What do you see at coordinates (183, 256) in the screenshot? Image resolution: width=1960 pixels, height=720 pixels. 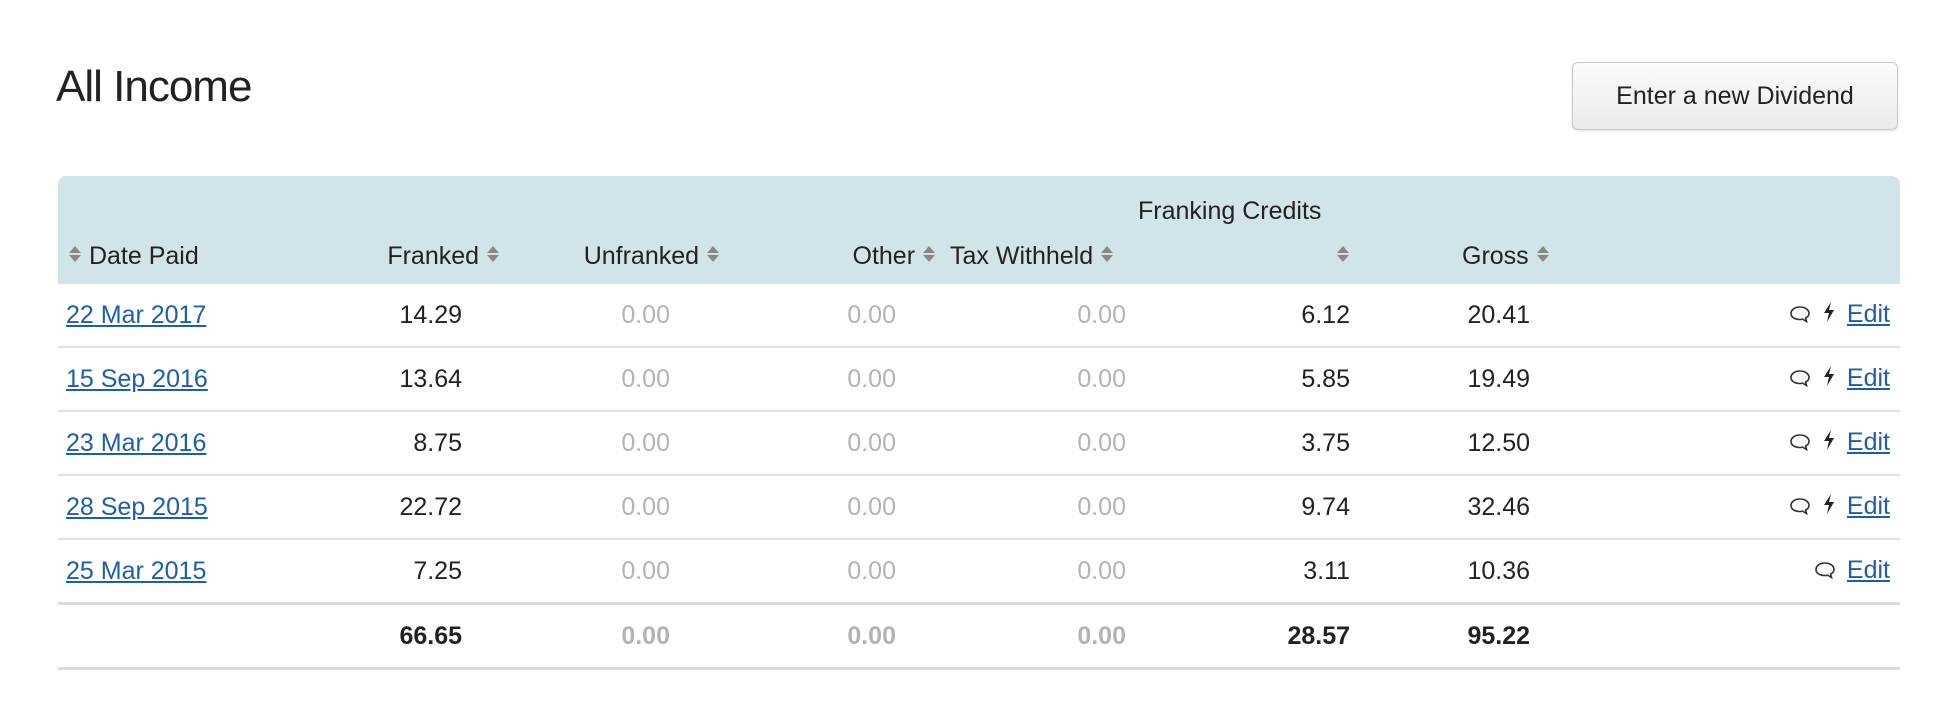 I see `col-date-paid: Date Paid` at bounding box center [183, 256].